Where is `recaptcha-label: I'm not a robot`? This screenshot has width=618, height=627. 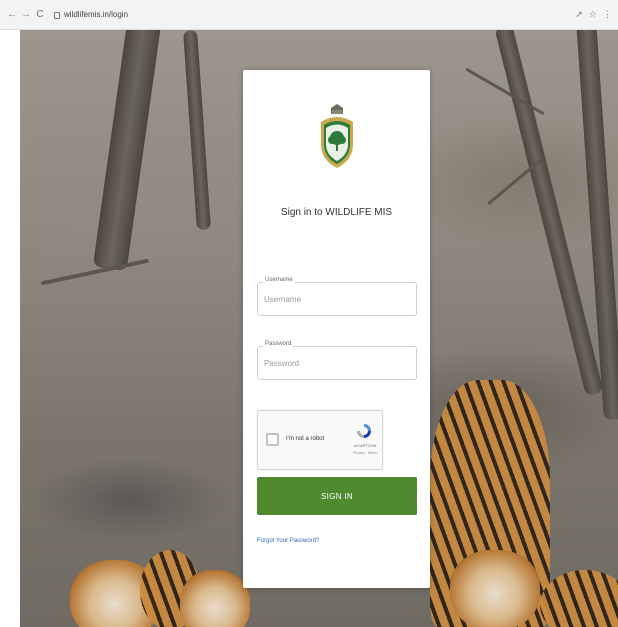
recaptcha-label: I'm not a robot is located at coordinates (305, 439).